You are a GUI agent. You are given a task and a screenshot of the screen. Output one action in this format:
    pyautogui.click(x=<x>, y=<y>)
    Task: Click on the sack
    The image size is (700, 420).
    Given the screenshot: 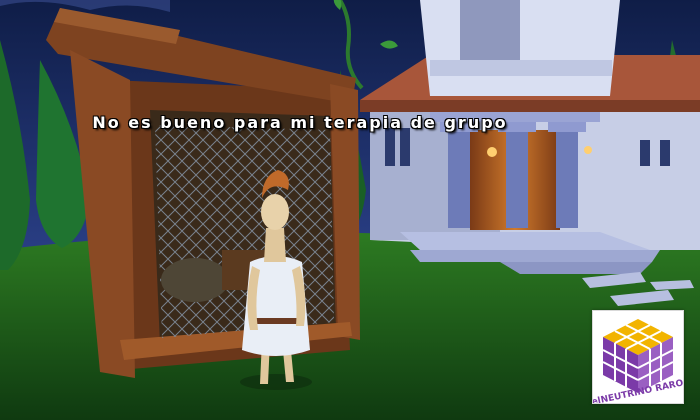 What is the action you would take?
    pyautogui.click(x=195, y=280)
    